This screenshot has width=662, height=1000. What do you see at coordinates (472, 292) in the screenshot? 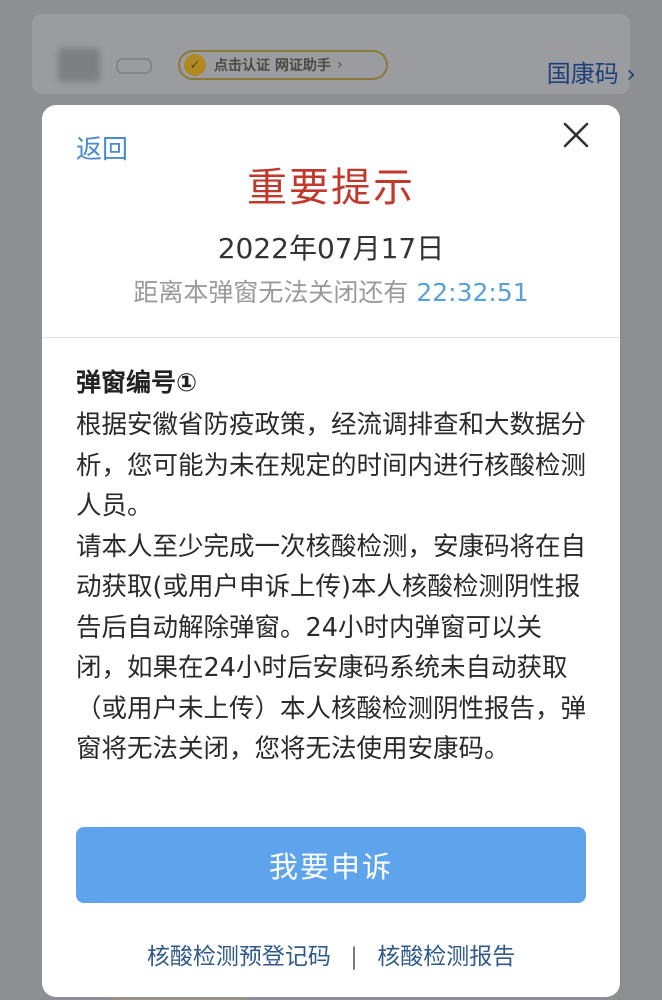
I see `countdown-timer: 22:32:51` at bounding box center [472, 292].